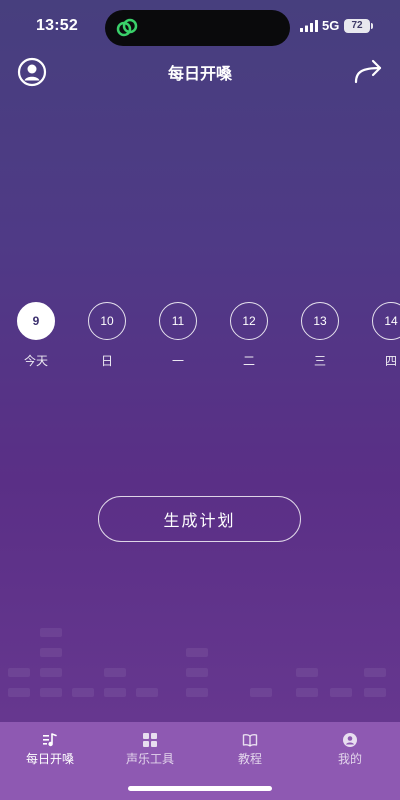  Describe the element at coordinates (249, 321) in the screenshot. I see `date-number: 12` at that location.